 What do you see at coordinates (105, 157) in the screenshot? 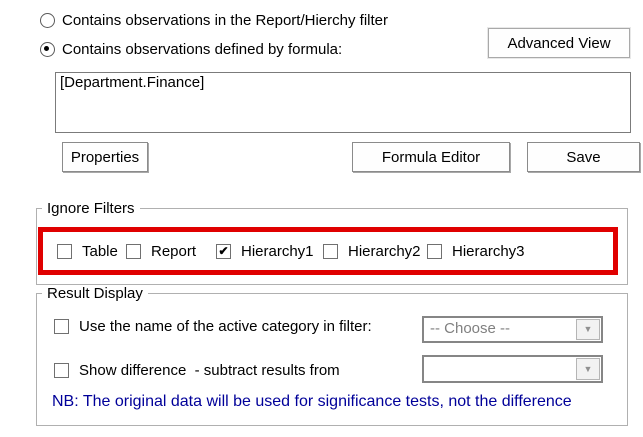
I see `properties-button: Properties` at bounding box center [105, 157].